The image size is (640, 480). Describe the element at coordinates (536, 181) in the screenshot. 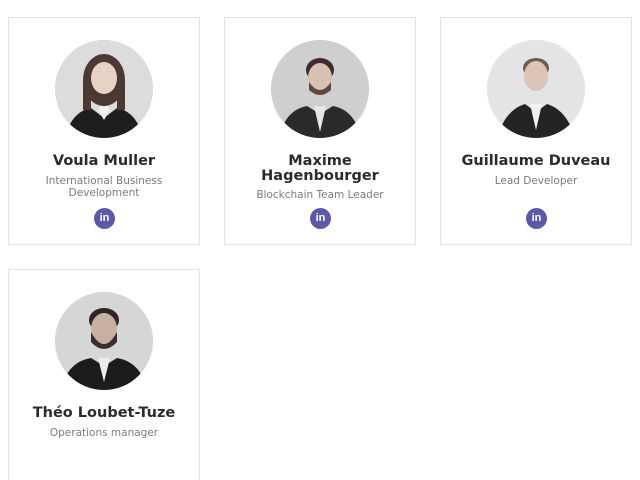

I see `member-role: Lead Developer` at that location.